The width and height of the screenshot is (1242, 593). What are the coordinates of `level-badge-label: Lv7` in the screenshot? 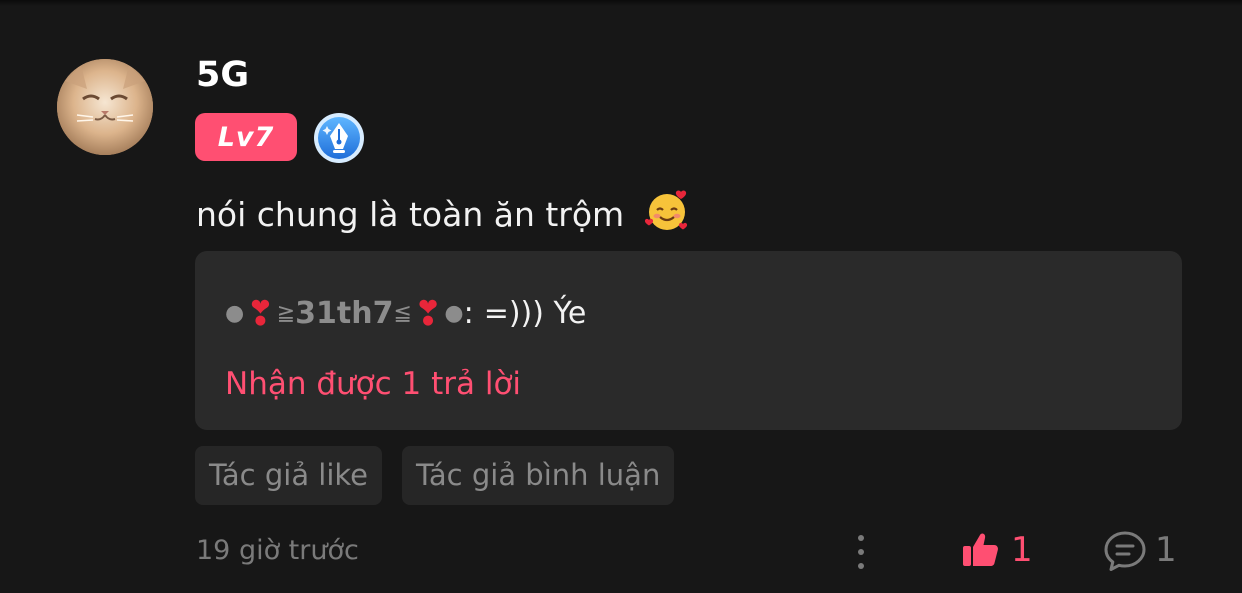 It's located at (246, 137).